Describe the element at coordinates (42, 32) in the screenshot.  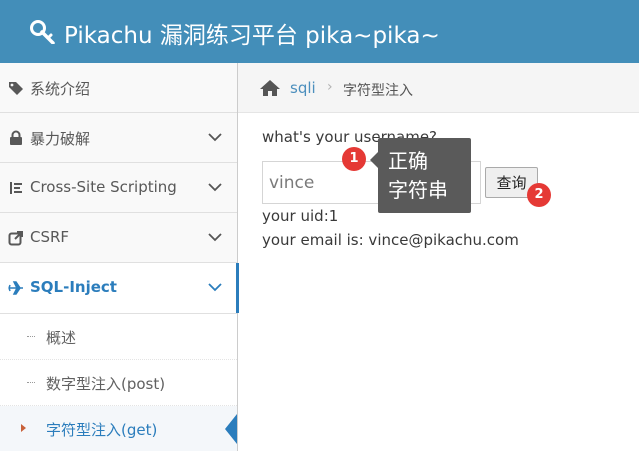
I see `key-icon` at that location.